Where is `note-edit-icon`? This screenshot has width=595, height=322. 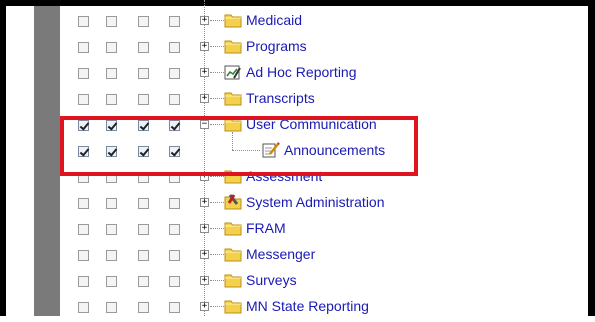
note-edit-icon is located at coordinates (271, 150).